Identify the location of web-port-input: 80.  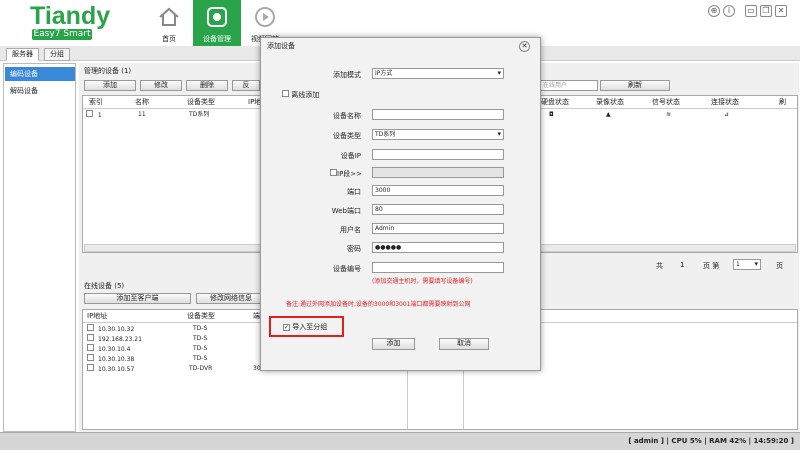
(438, 209).